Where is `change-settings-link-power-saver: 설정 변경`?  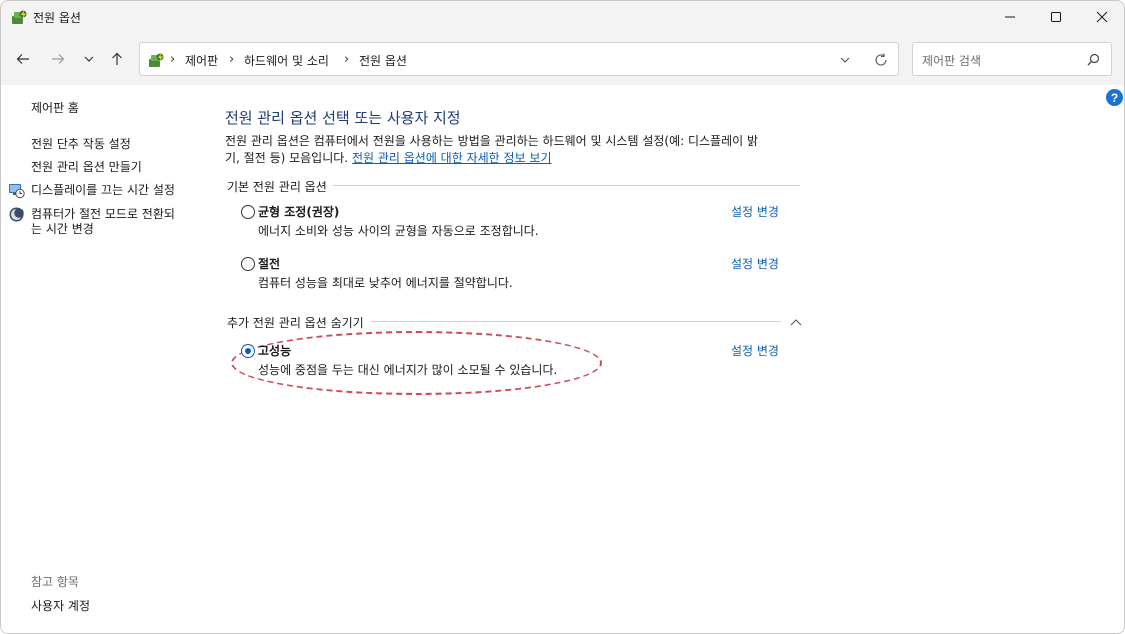
change-settings-link-power-saver: 설정 변경 is located at coordinates (755, 263).